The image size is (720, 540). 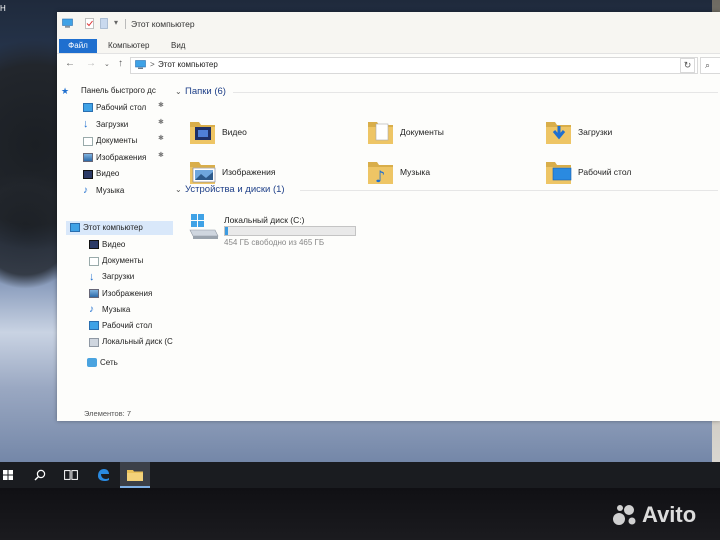 I want to click on new-folder-icon, so click(x=104, y=23).